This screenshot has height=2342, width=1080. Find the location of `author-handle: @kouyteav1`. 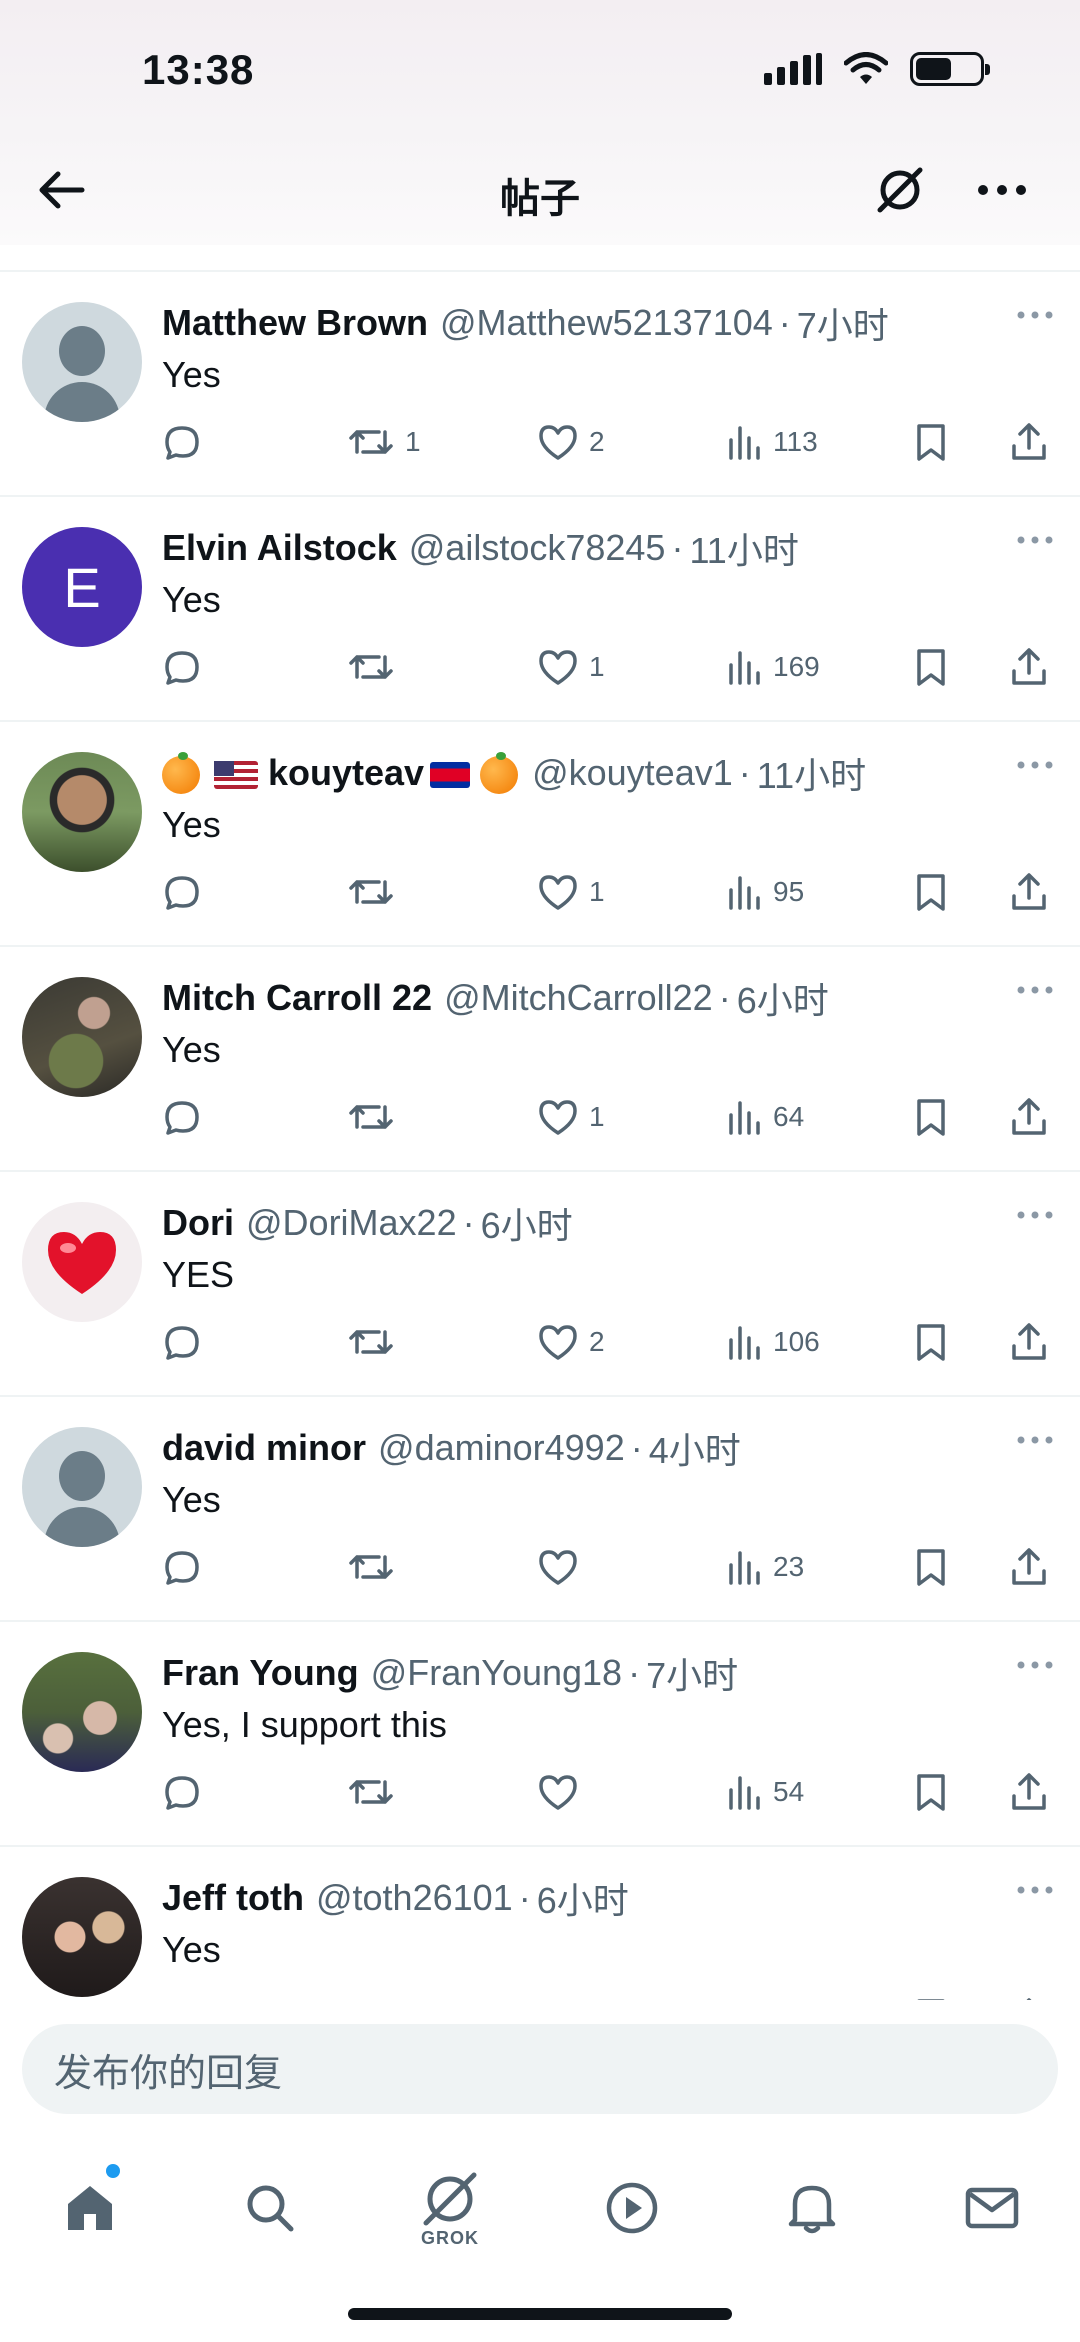

author-handle: @kouyteav1 is located at coordinates (632, 773).